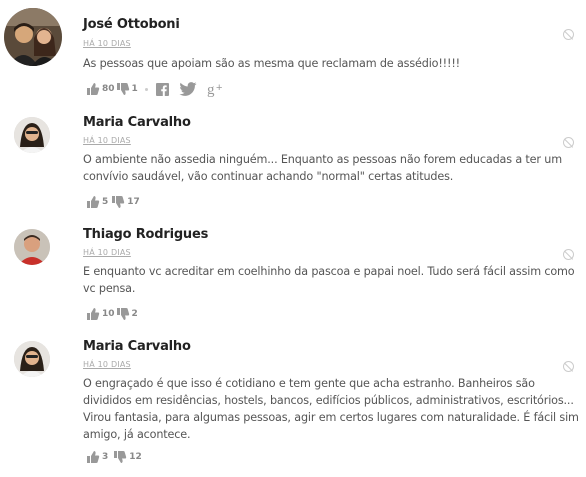 This screenshot has height=477, width=586. I want to click on dislike-count: 1, so click(134, 89).